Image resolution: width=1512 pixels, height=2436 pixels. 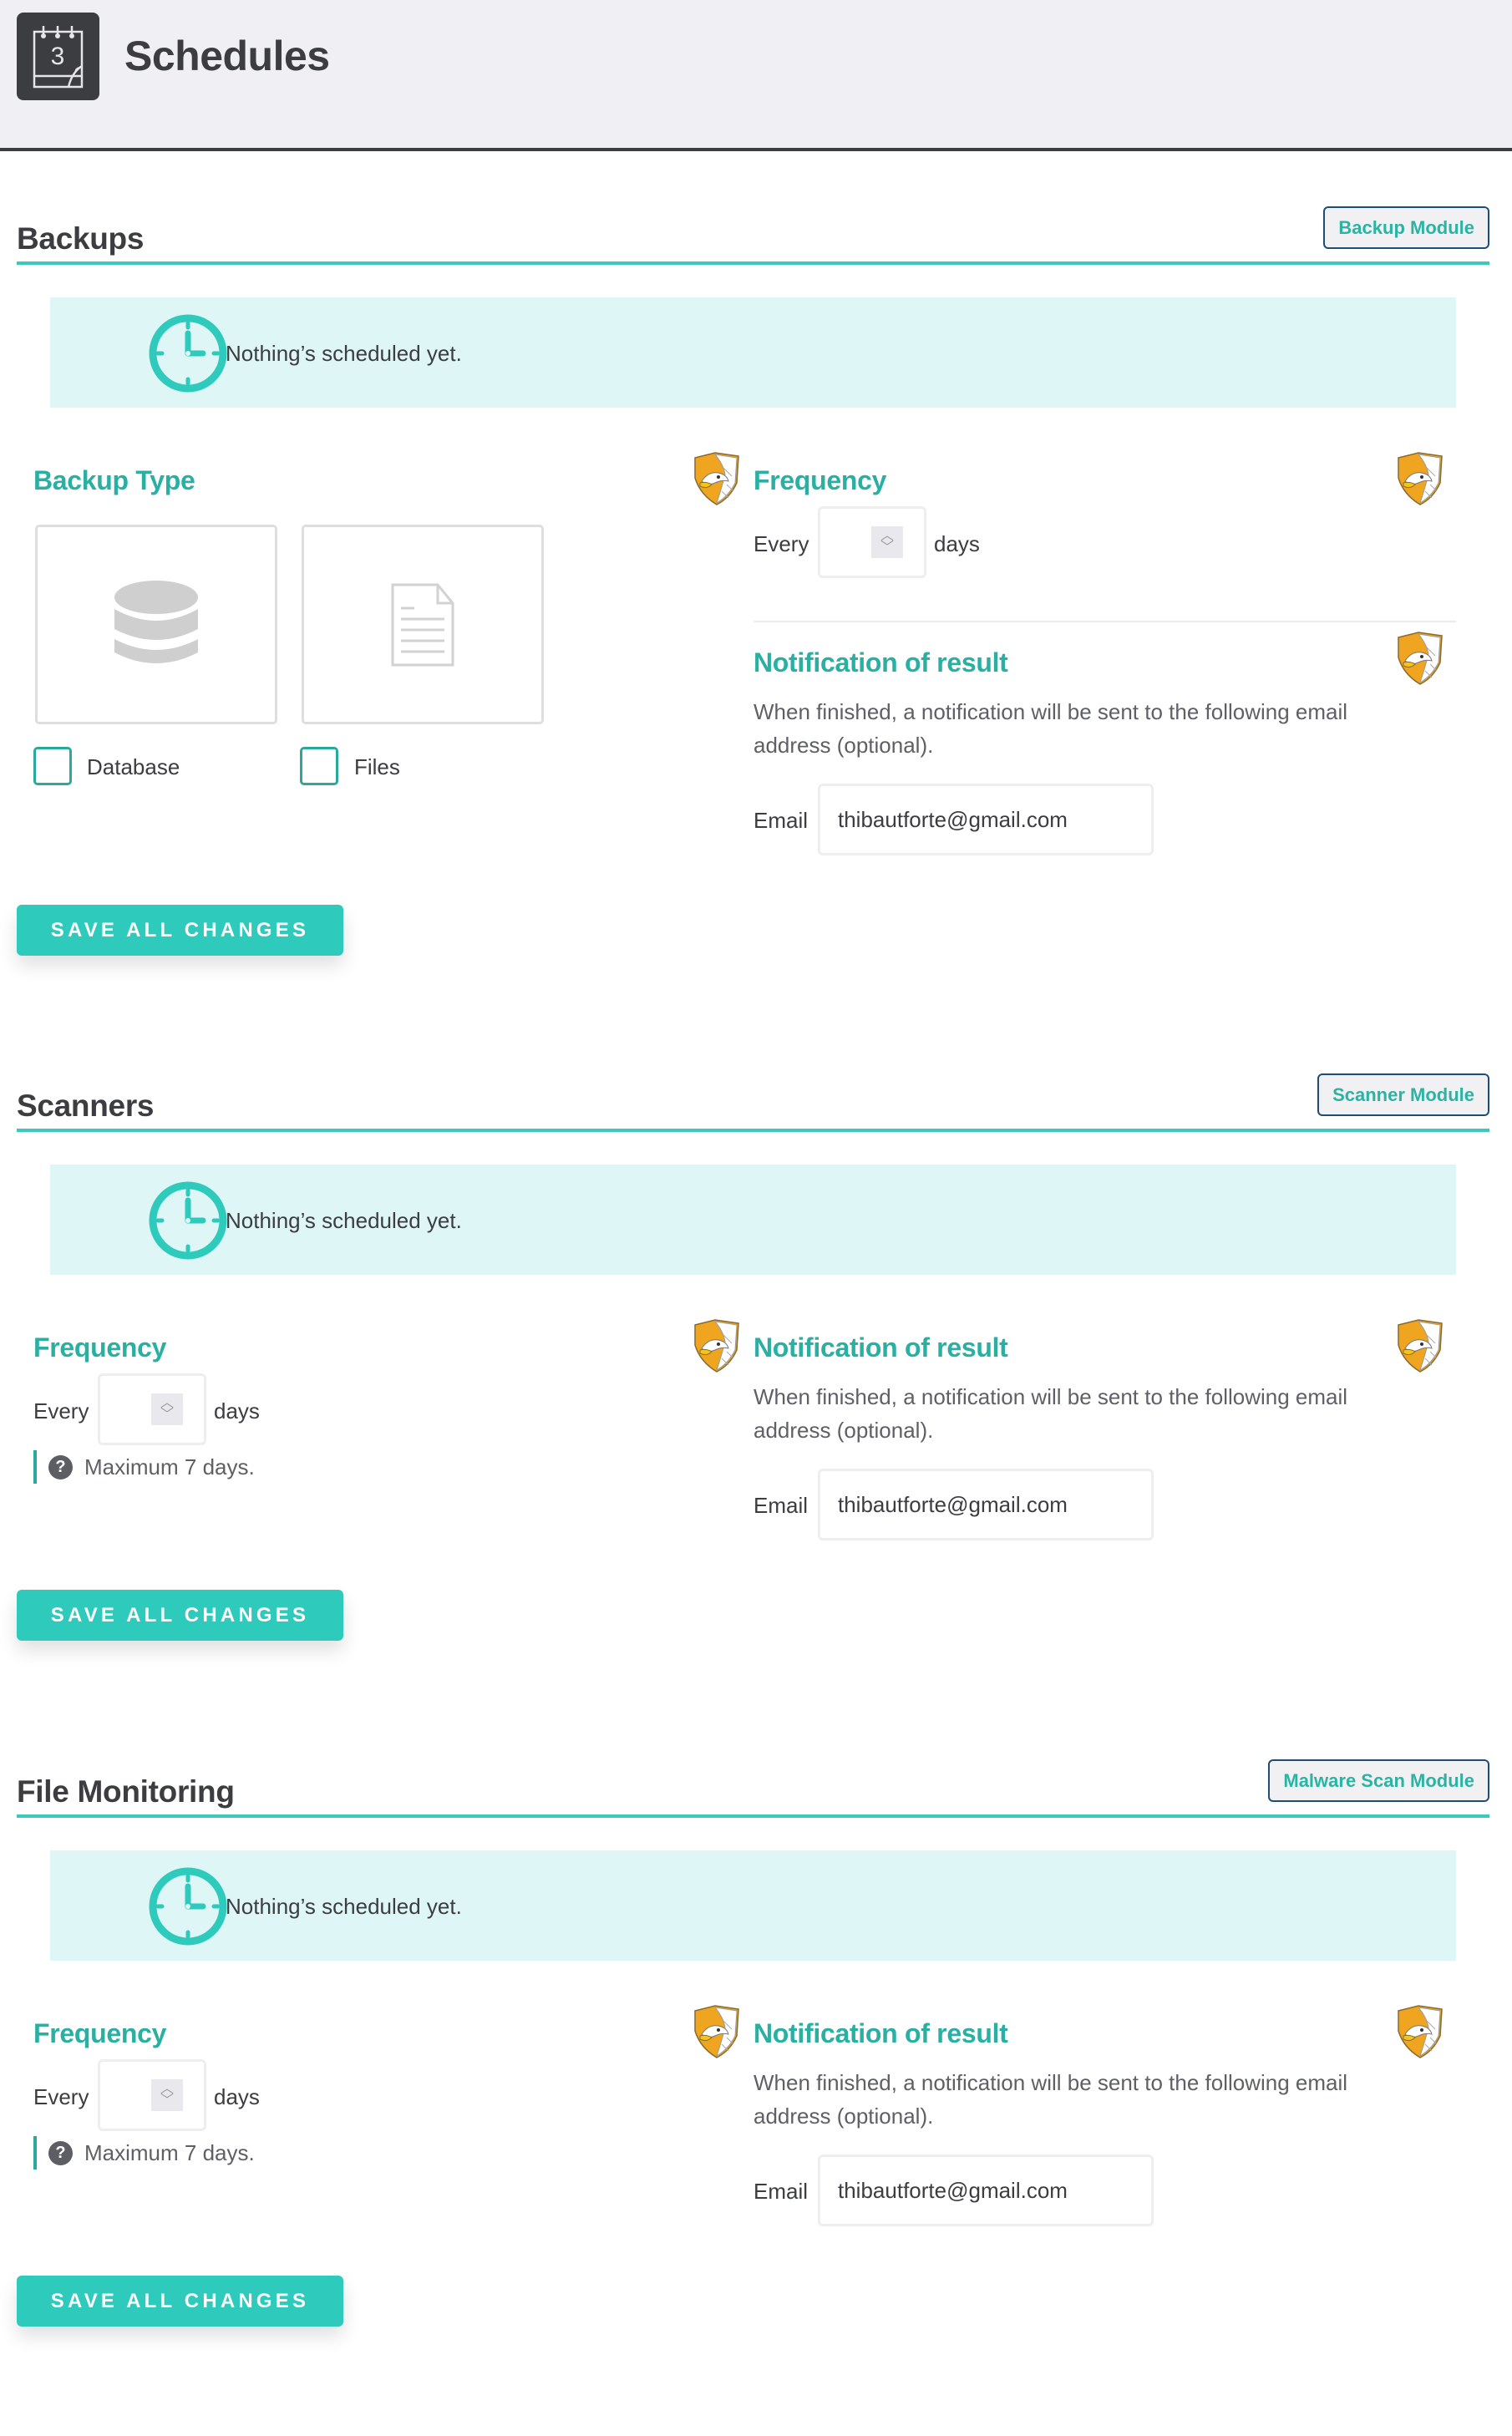 What do you see at coordinates (126, 1791) in the screenshot?
I see `section-title: File Monitoring` at bounding box center [126, 1791].